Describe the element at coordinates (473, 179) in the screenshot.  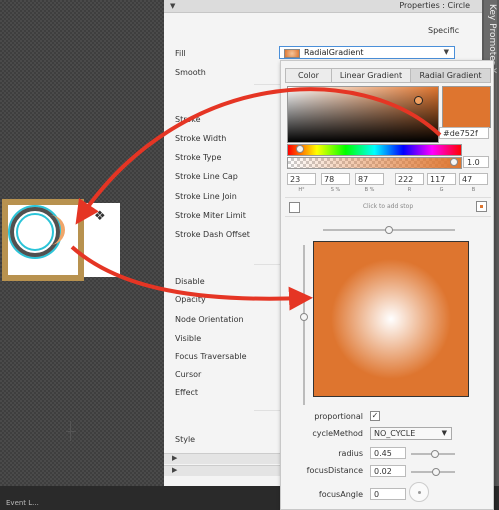
I see `blue-input: 47` at that location.